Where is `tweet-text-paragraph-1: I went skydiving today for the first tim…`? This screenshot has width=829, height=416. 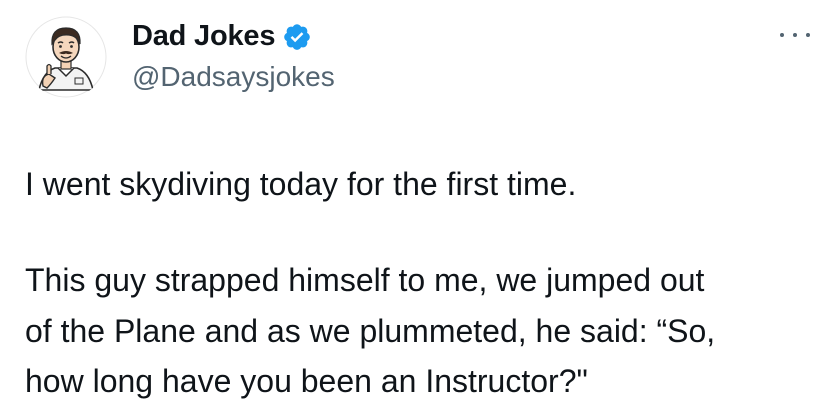
tweet-text-paragraph-1: I went skydiving today for the first tim… is located at coordinates (301, 184).